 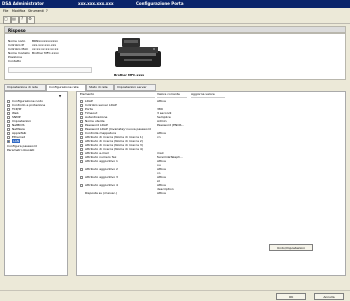 I want to click on bottom-bar: OK Annulla, so click(x=175, y=295).